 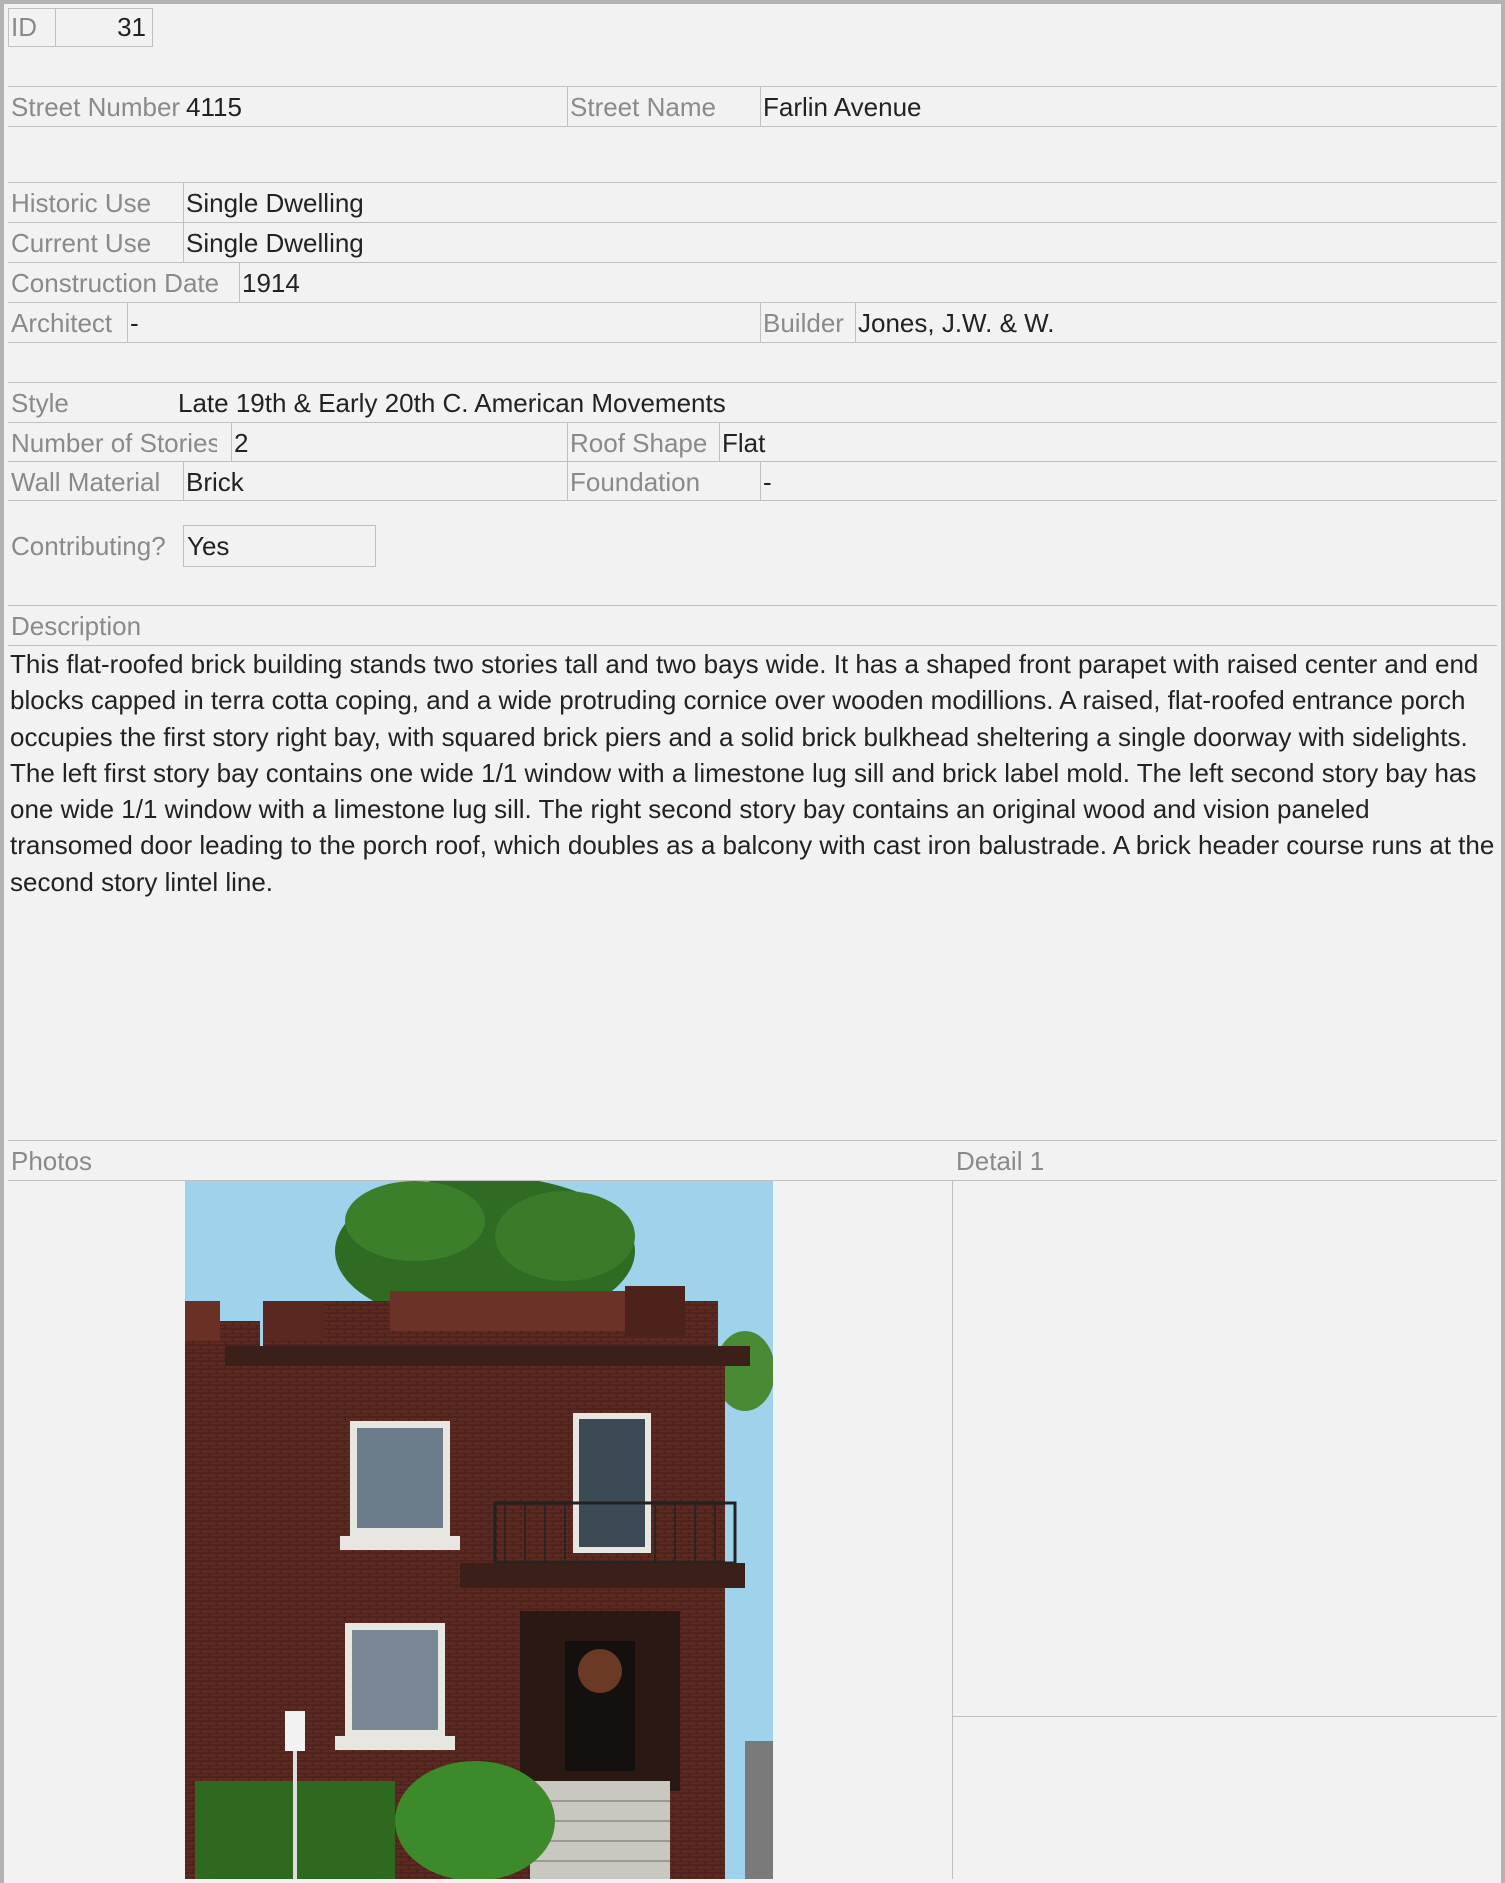 I want to click on street-number-field: 4115, so click(x=373, y=107).